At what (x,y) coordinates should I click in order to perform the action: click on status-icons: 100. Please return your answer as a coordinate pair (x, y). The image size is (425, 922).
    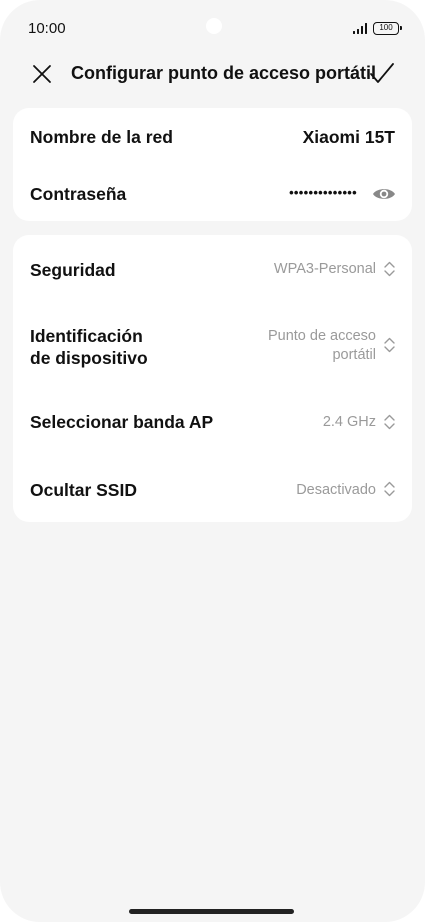
    Looking at the image, I should click on (377, 28).